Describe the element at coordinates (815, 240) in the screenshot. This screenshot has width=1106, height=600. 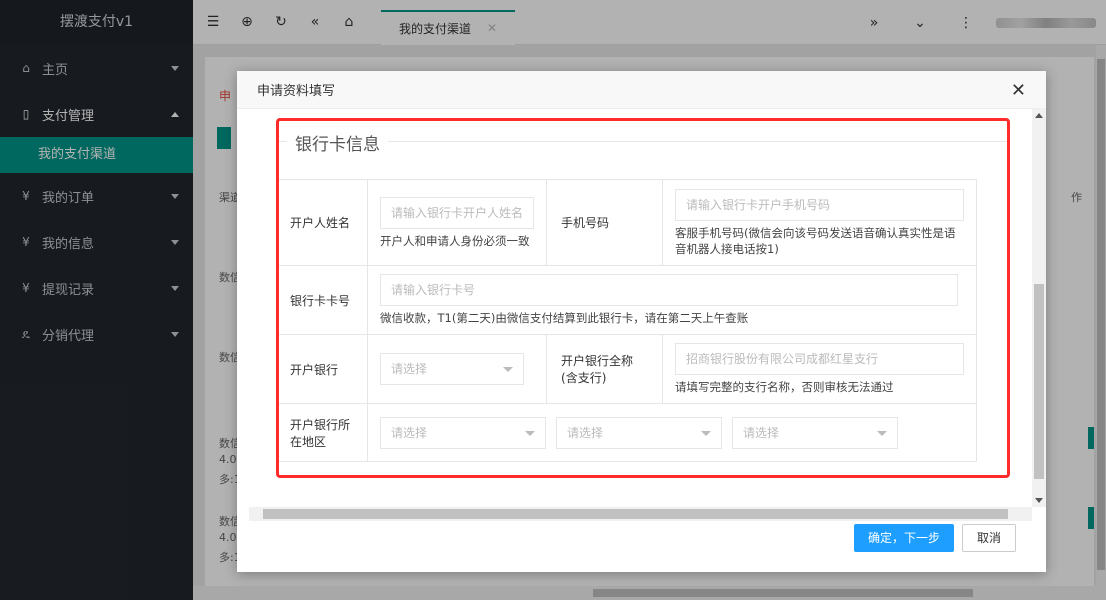
I see `phone-help: 客服手机号码(微信会向该号码发送语音确认真实性是语音机器人接电话按1)` at that location.